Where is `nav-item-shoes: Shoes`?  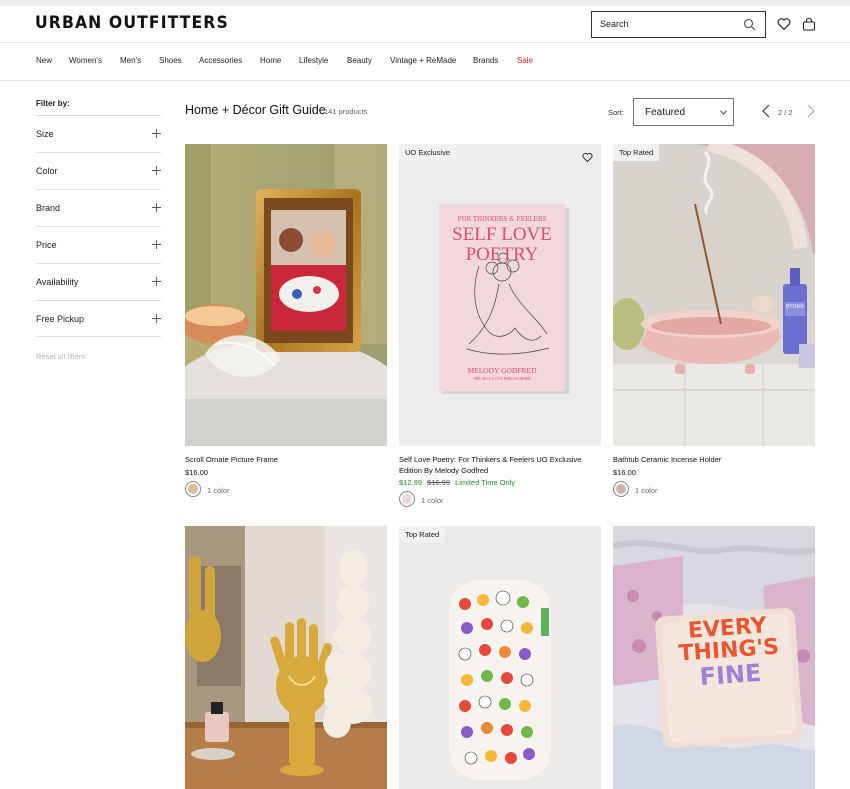 nav-item-shoes: Shoes is located at coordinates (170, 60).